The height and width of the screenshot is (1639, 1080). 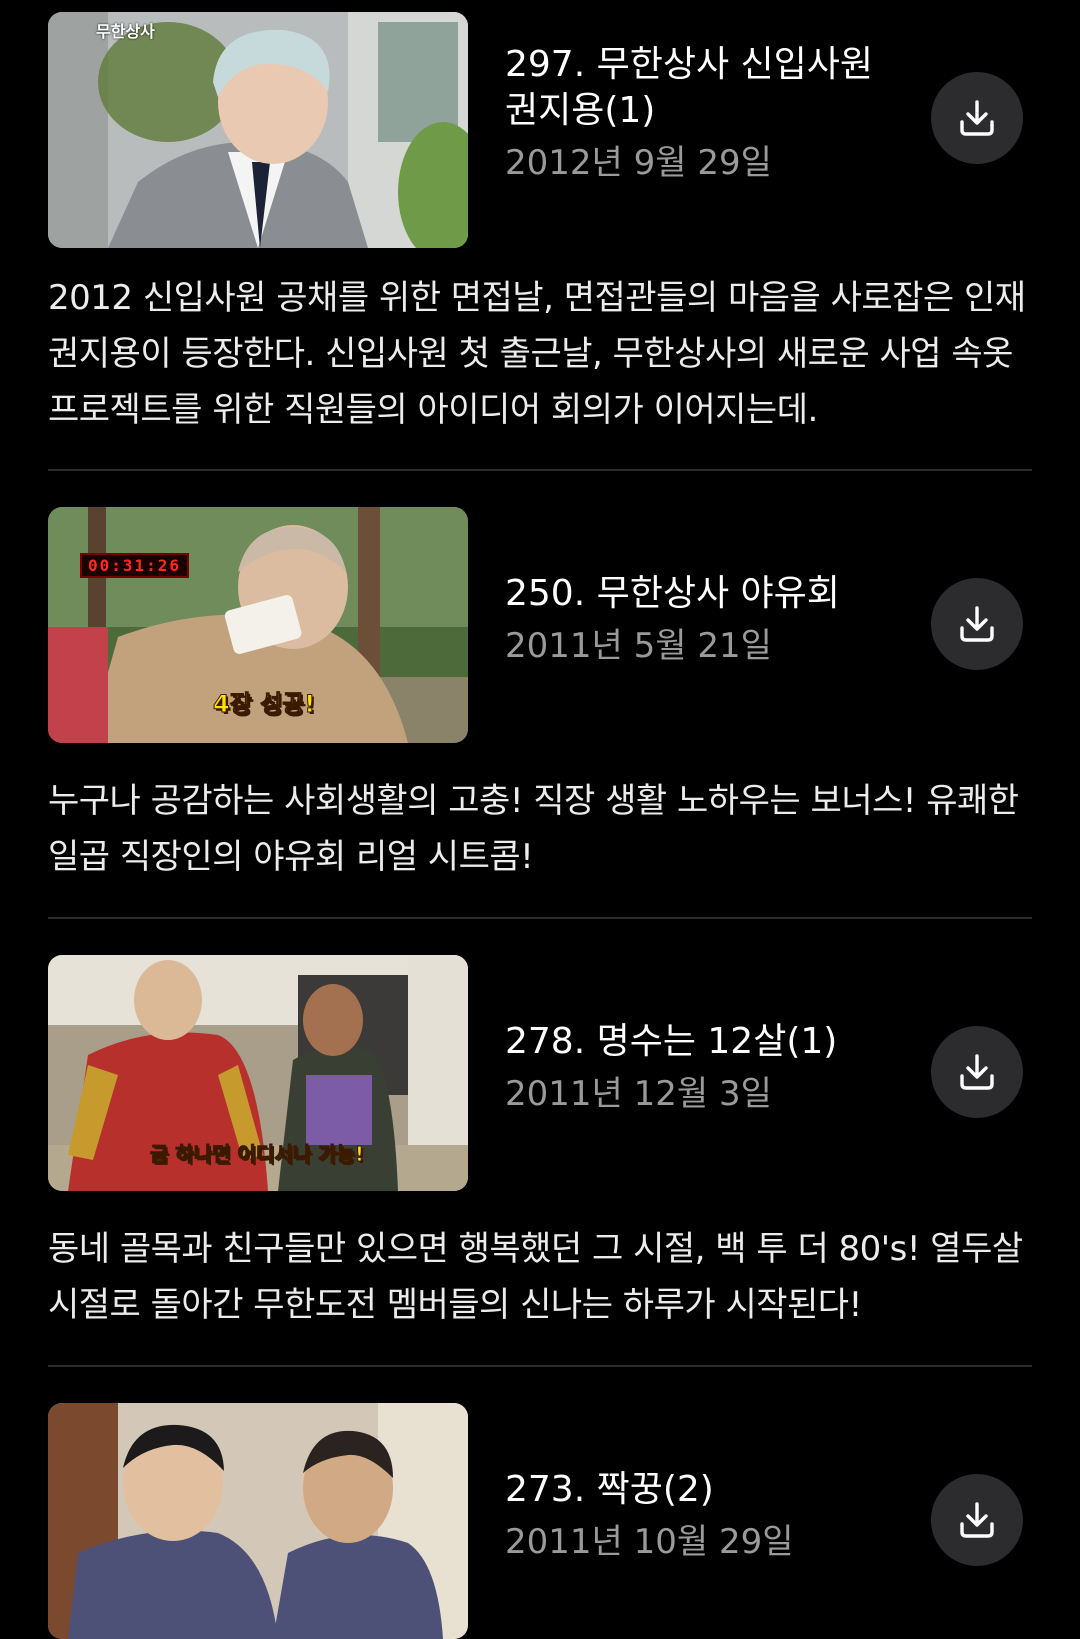 What do you see at coordinates (638, 1094) in the screenshot?
I see `episode-date: 2011년 12월 3일` at bounding box center [638, 1094].